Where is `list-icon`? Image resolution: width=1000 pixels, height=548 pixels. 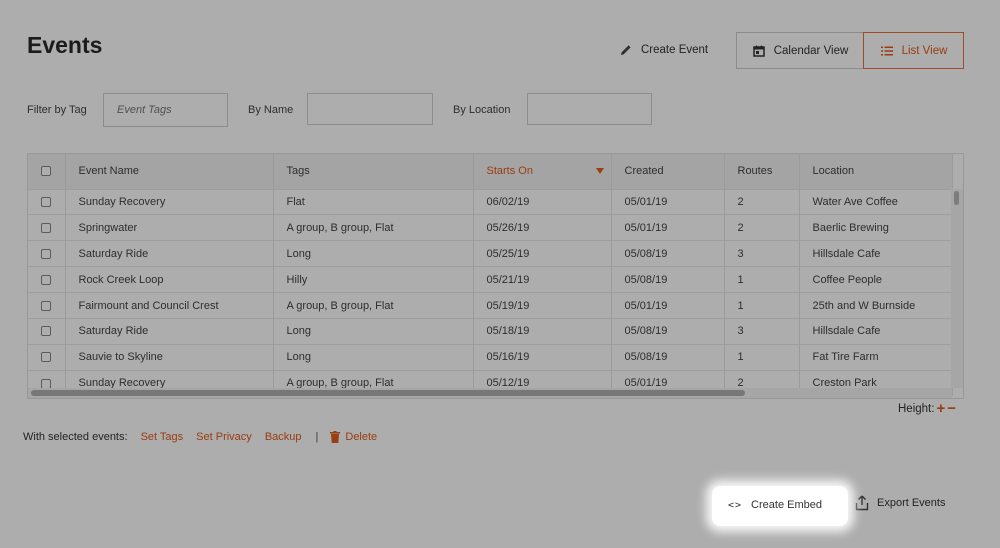 list-icon is located at coordinates (886, 50).